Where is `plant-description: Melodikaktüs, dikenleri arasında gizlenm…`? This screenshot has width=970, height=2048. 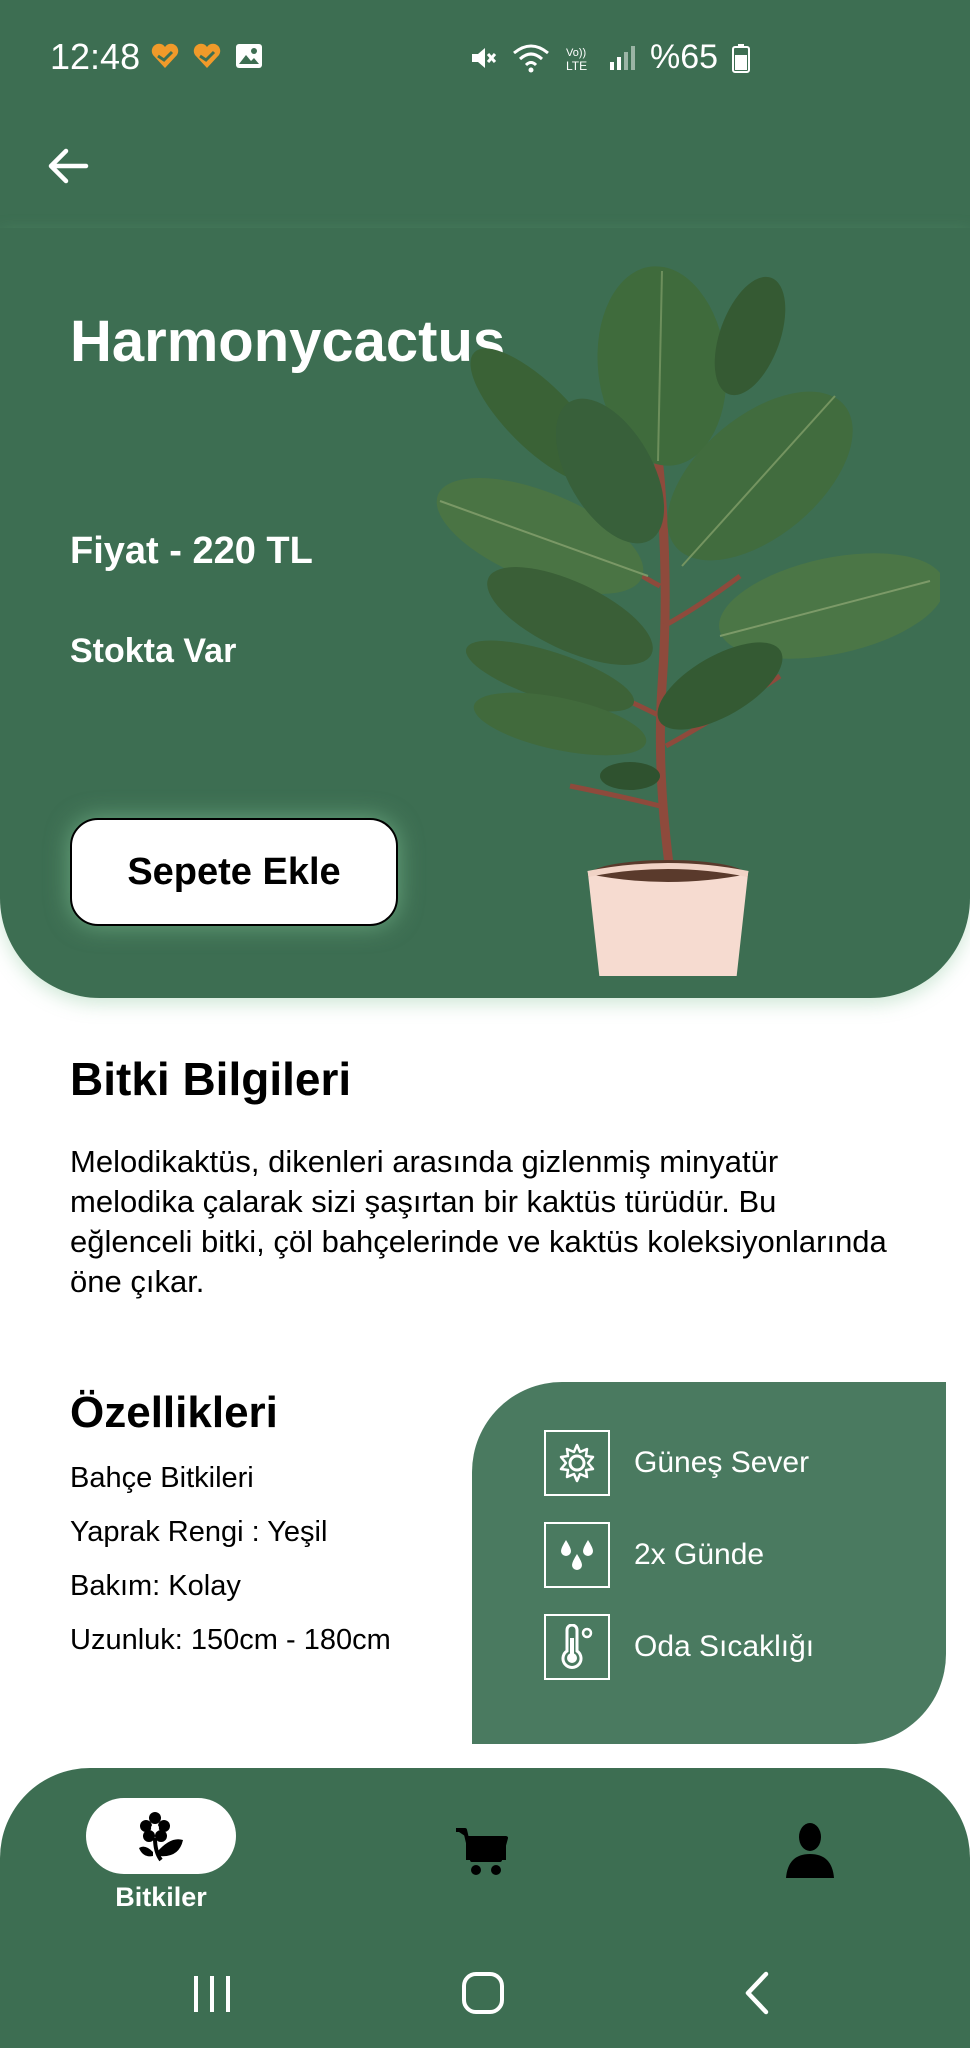 plant-description: Melodikaktüs, dikenleri arasında gizlenm… is located at coordinates (478, 1221).